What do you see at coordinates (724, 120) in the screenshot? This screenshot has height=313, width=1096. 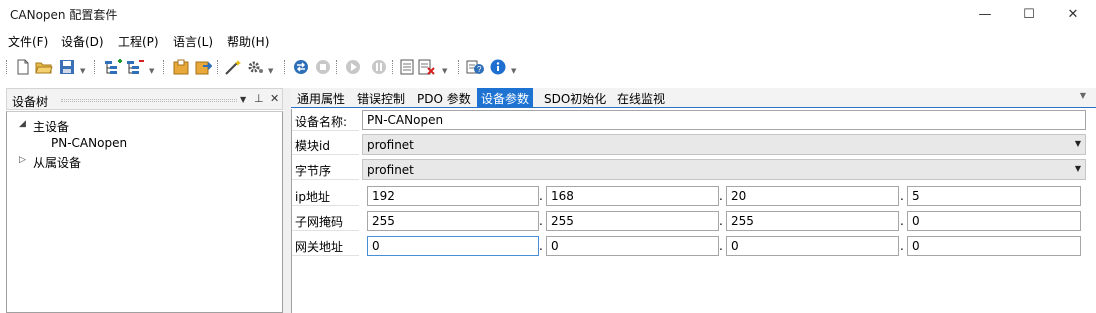 I see `device-name-field: PN-CANopen` at bounding box center [724, 120].